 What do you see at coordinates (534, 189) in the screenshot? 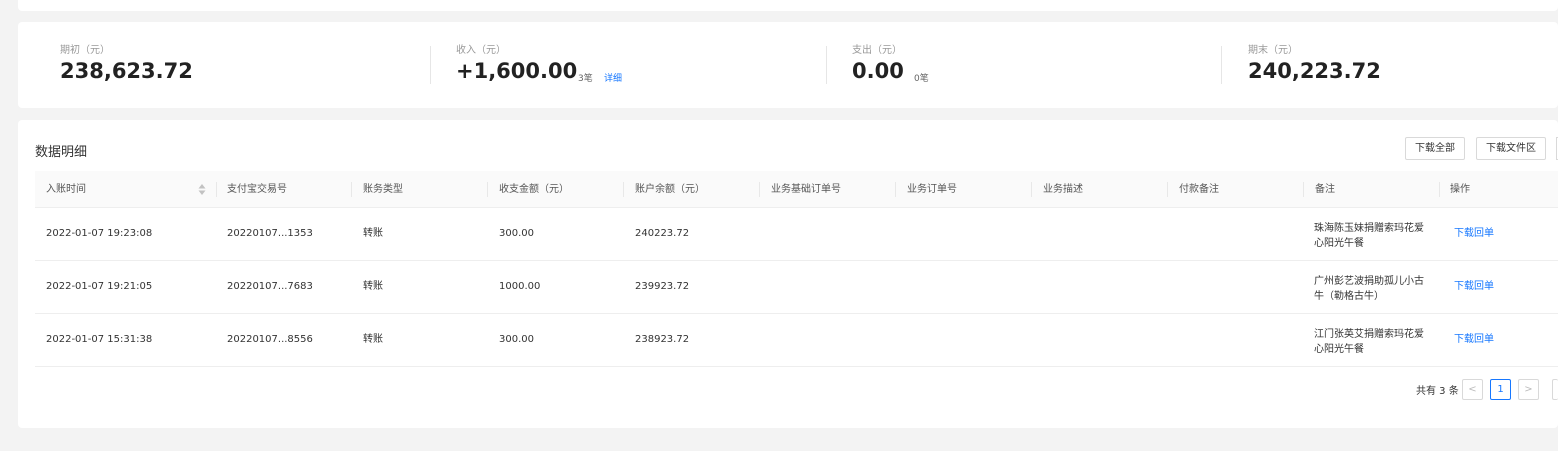
I see `column-header-amount: 收支金额（元）` at bounding box center [534, 189].